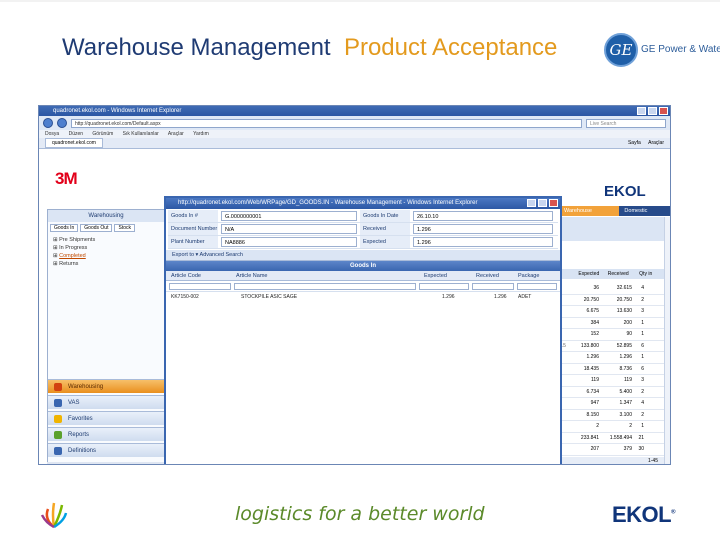  Describe the element at coordinates (483, 242) in the screenshot. I see `expected-field: 1.296` at that location.